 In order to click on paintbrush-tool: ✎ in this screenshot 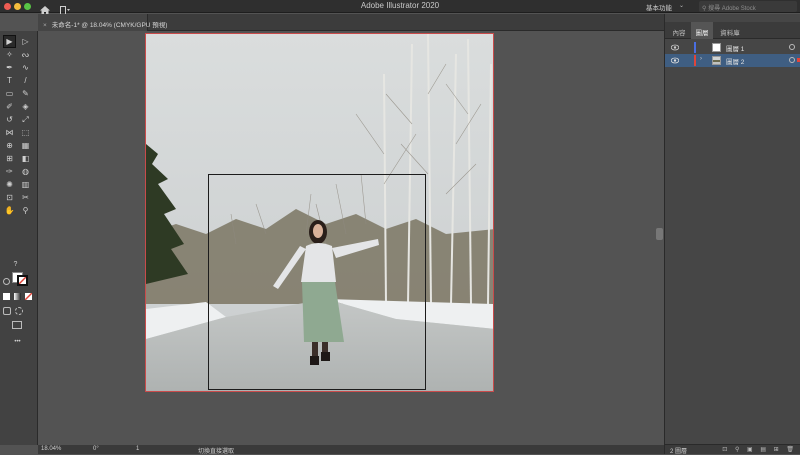, I will do `click(25, 93)`.